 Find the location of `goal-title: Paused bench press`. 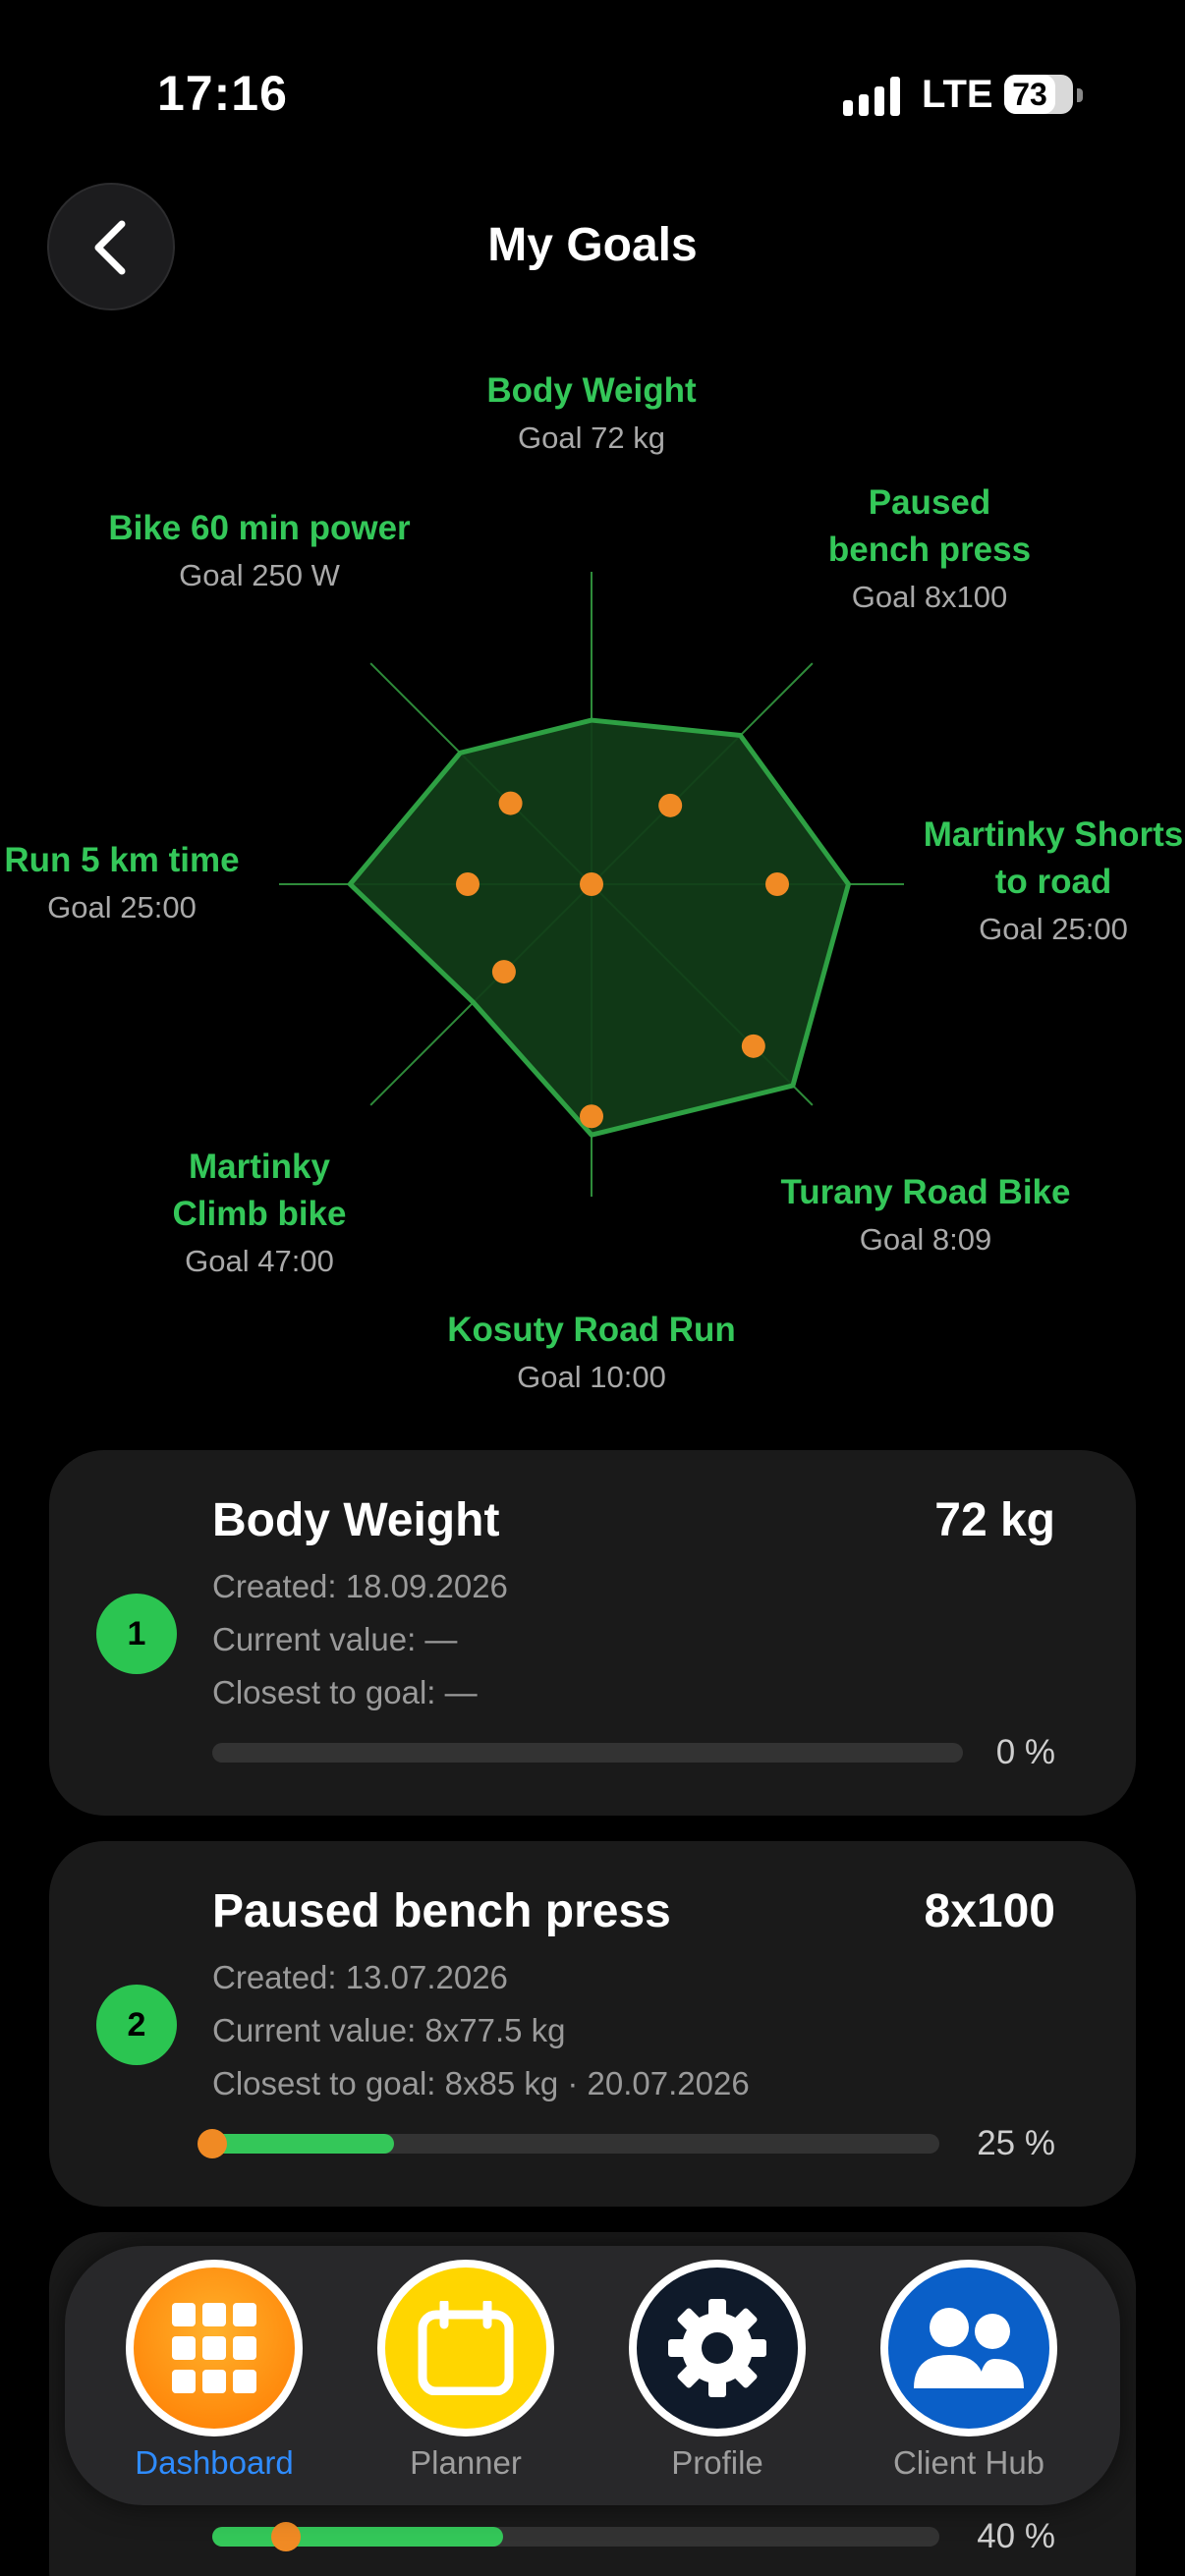

goal-title: Paused bench press is located at coordinates (442, 1911).